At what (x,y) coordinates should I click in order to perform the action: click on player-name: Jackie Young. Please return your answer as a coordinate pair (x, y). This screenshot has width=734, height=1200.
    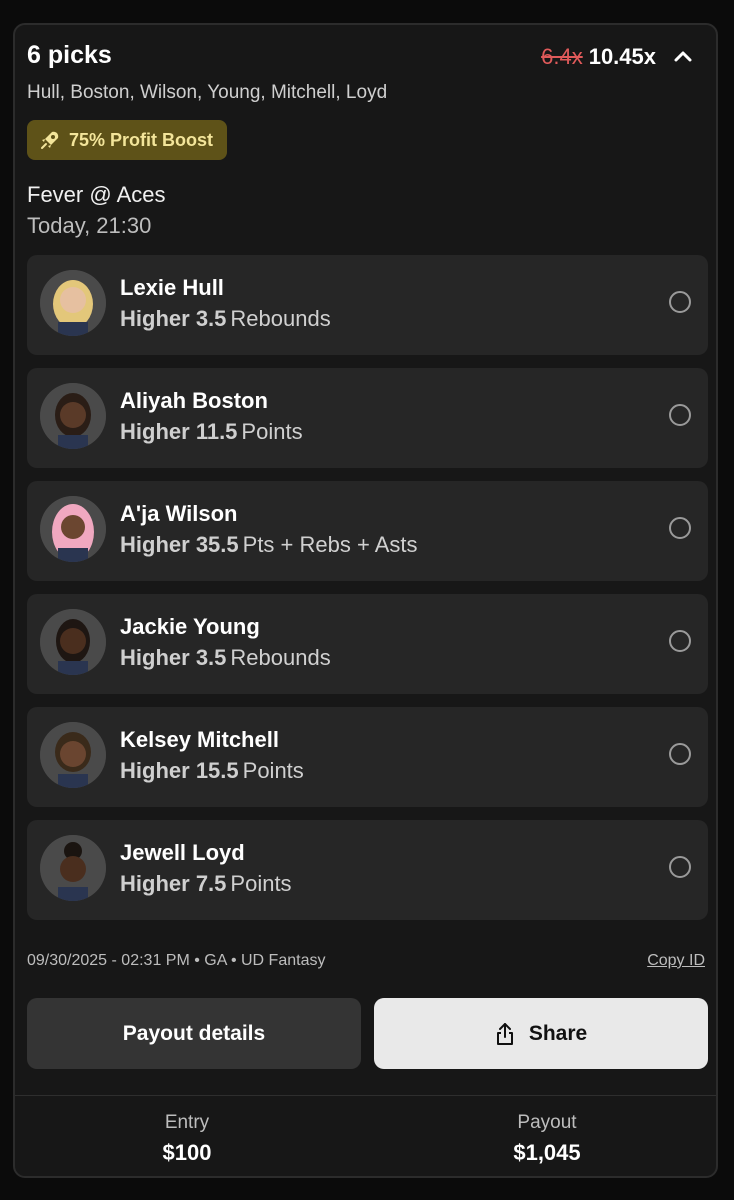
    Looking at the image, I should click on (190, 626).